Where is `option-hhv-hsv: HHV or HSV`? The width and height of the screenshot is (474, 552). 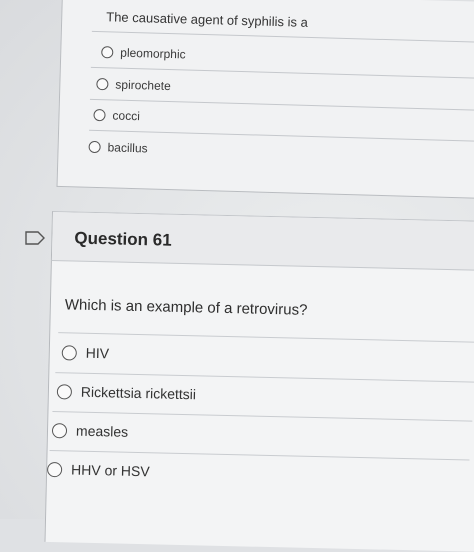
option-hhv-hsv: HHV or HSV is located at coordinates (98, 470).